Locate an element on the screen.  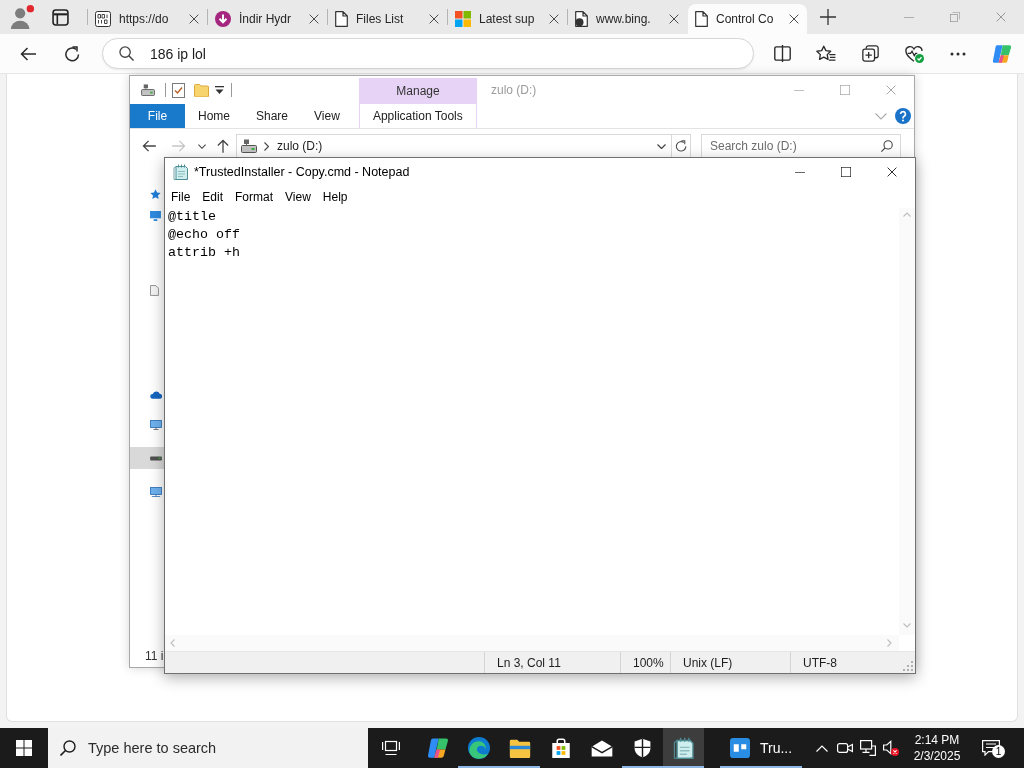
chevron-up-icon is located at coordinates (821, 748).